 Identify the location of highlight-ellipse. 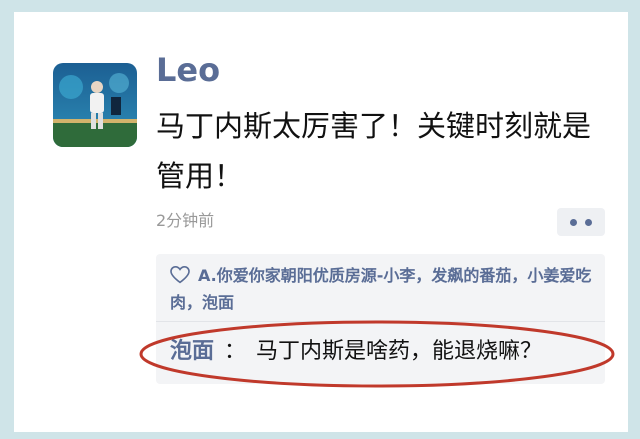
(377, 354).